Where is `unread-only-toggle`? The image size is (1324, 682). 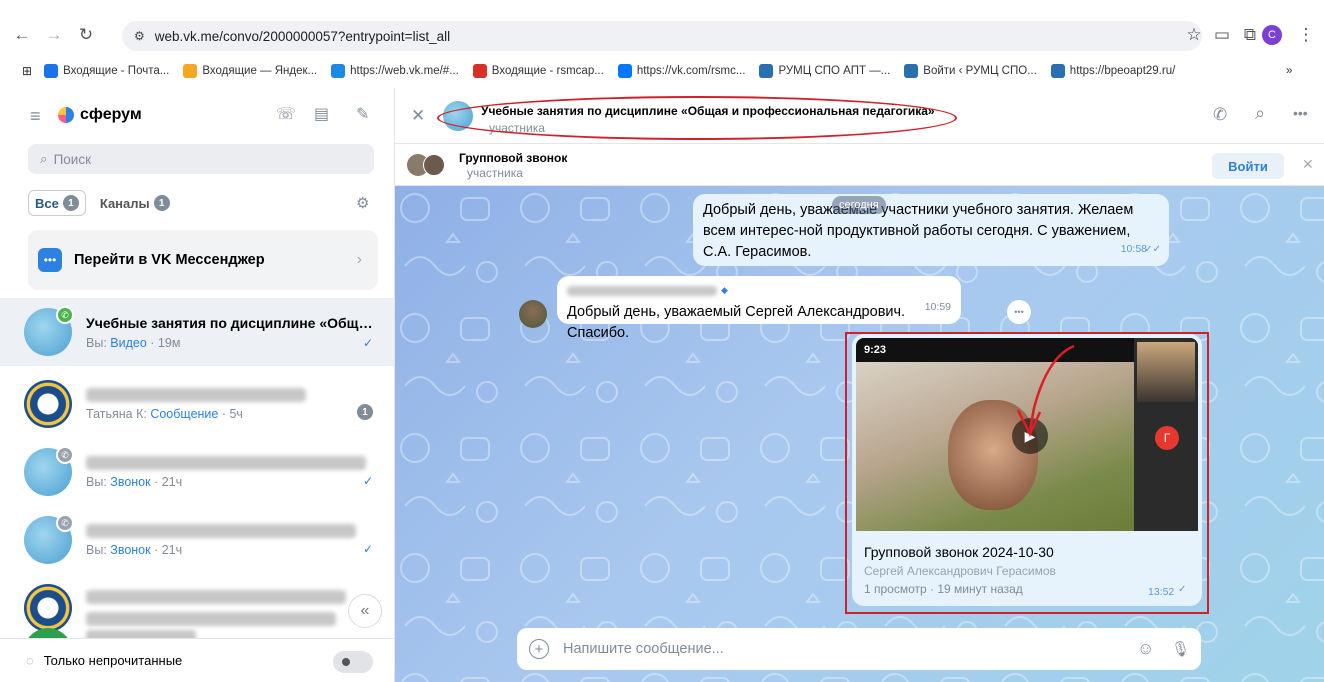
unread-only-toggle is located at coordinates (353, 662).